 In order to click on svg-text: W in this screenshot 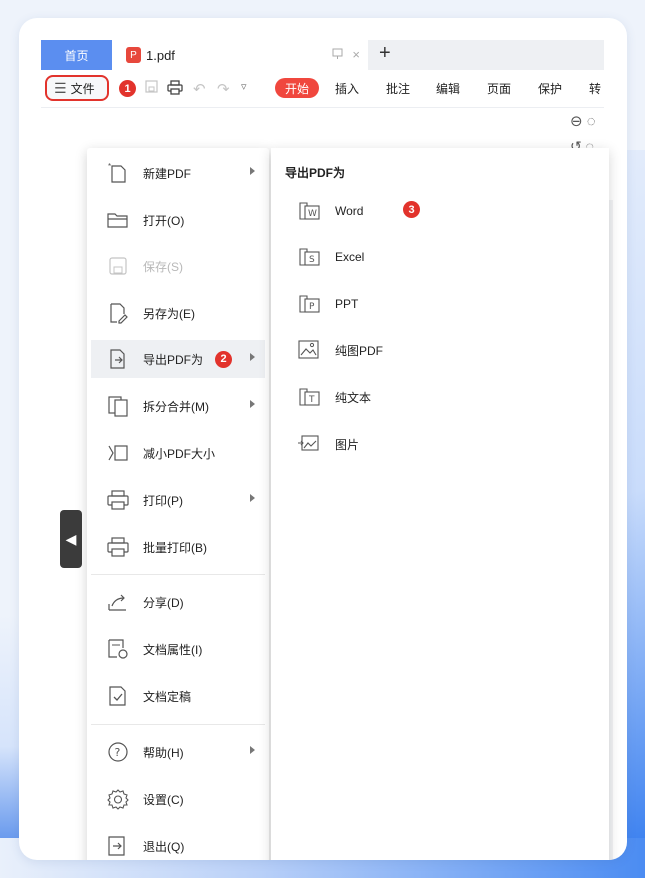, I will do `click(312, 214)`.